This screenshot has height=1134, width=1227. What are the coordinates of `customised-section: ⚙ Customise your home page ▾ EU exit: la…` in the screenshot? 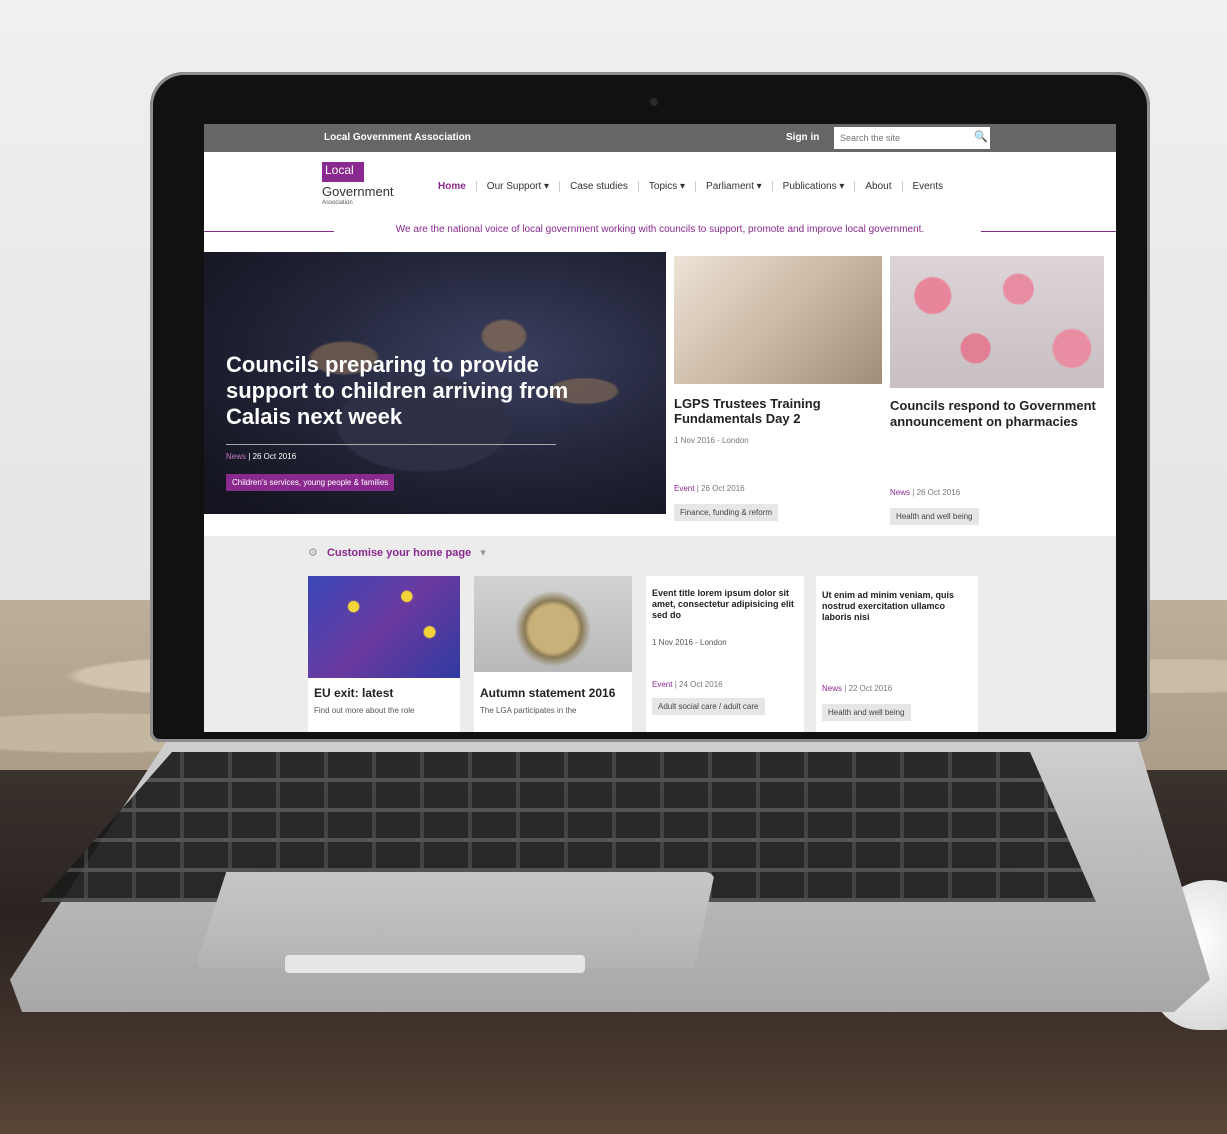 It's located at (660, 634).